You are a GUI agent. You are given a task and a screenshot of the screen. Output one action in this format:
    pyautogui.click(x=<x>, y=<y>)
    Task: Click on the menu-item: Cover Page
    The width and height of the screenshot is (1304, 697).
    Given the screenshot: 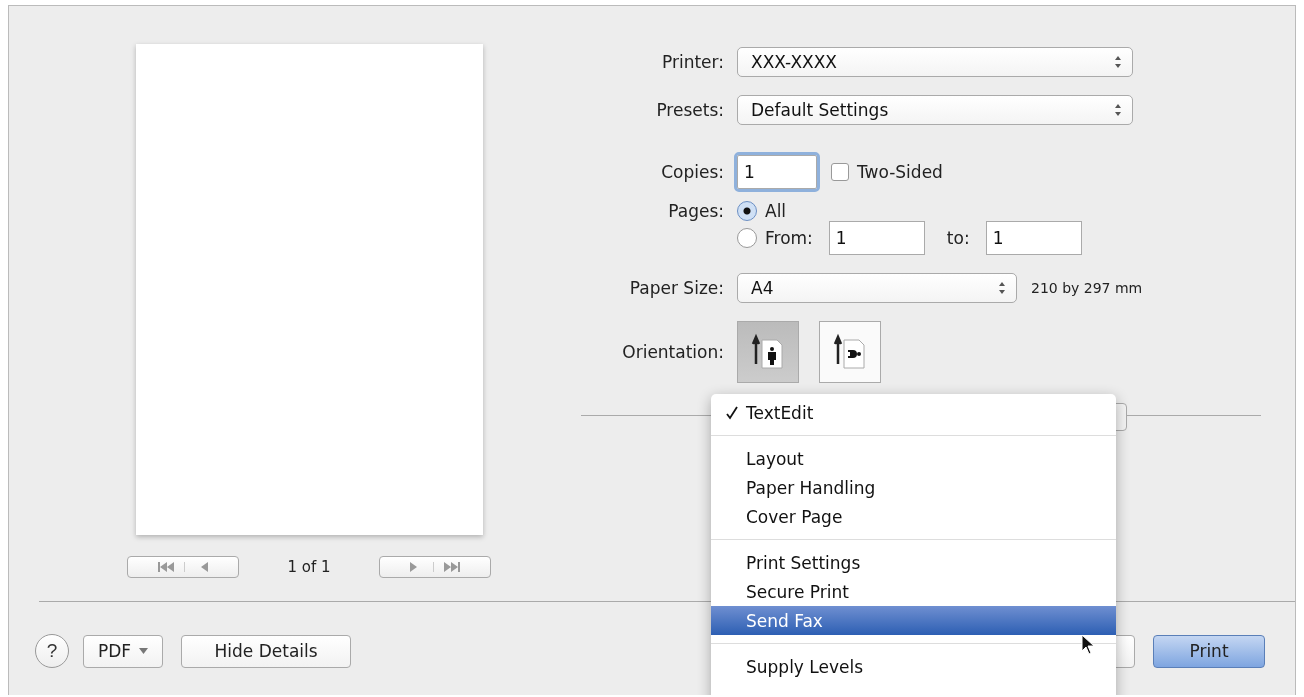 What is the action you would take?
    pyautogui.click(x=913, y=516)
    